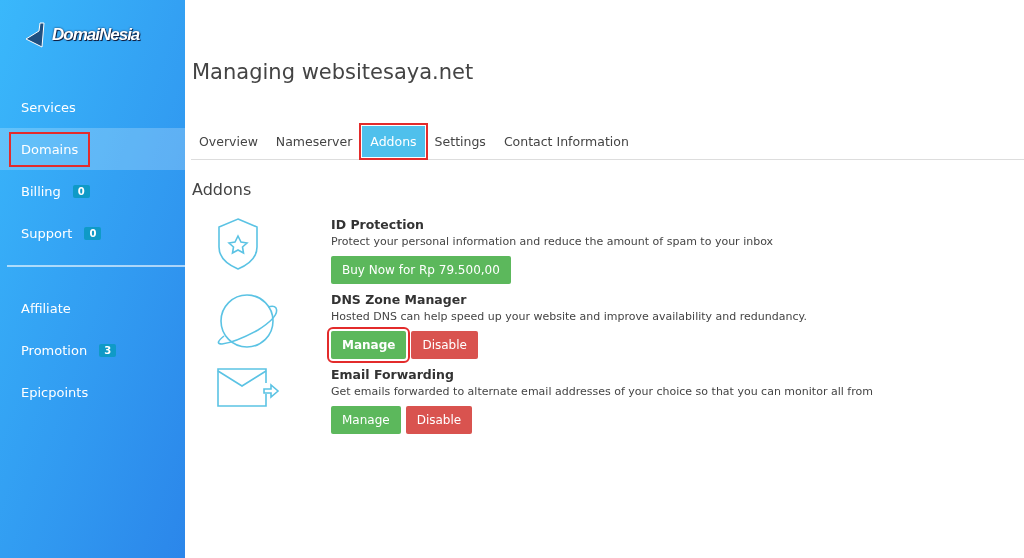 The image size is (1024, 558). Describe the element at coordinates (333, 72) in the screenshot. I see `page-title: Managing websitesaya.net` at that location.